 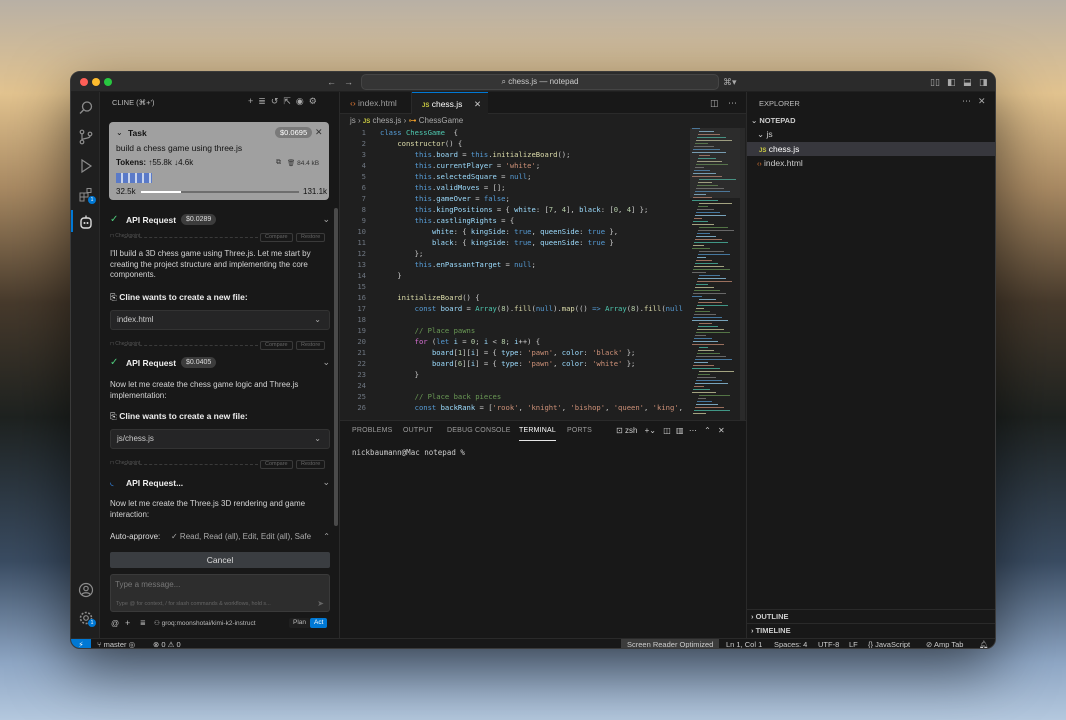 What do you see at coordinates (983, 82) in the screenshot?
I see `toggle-secondary-sidebar-icon: ◨` at bounding box center [983, 82].